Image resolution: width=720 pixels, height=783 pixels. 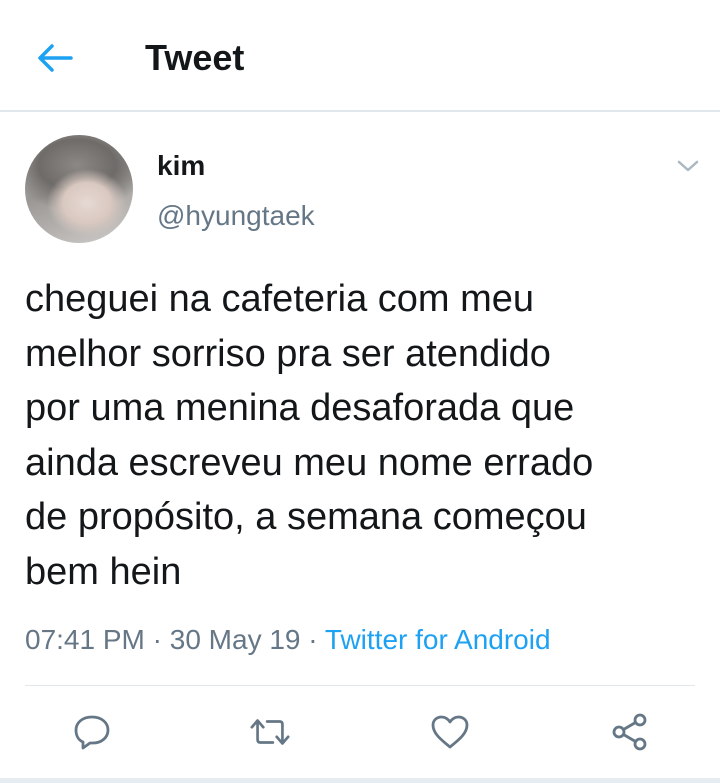 I want to click on retweet-icon, so click(x=270, y=732).